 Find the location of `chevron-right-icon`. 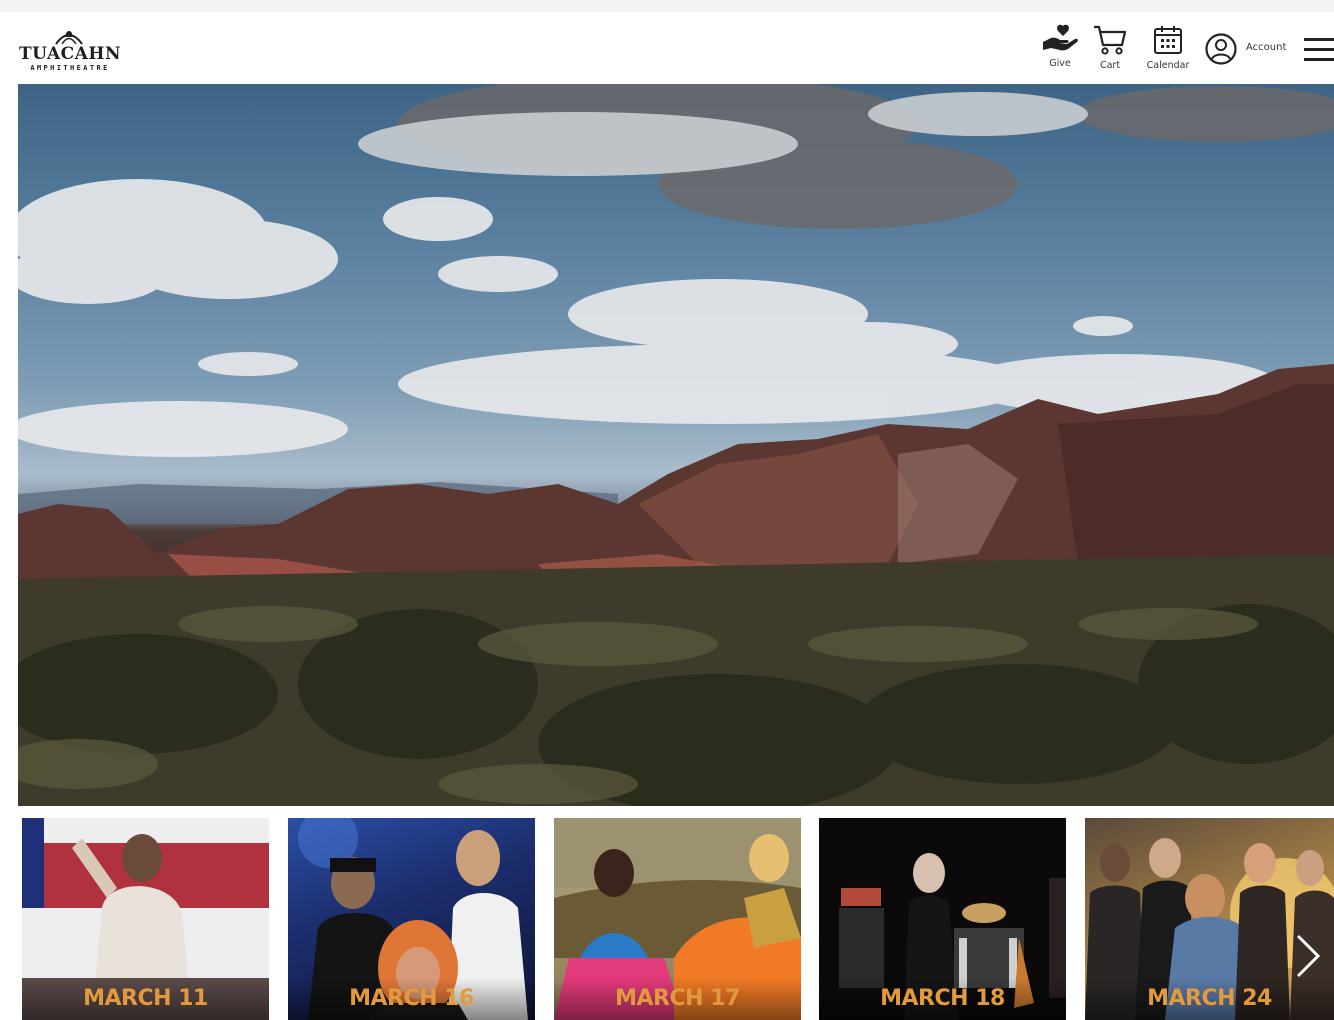

chevron-right-icon is located at coordinates (1308, 956).